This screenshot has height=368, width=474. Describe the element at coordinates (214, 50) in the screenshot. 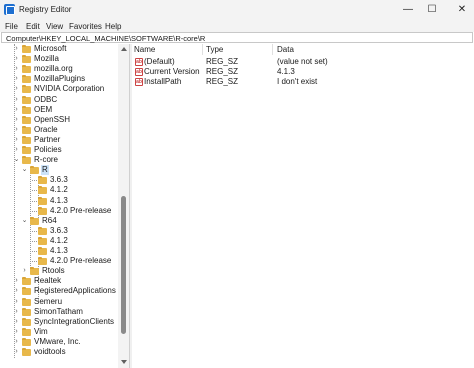

I see `column-header-type: Type` at that location.